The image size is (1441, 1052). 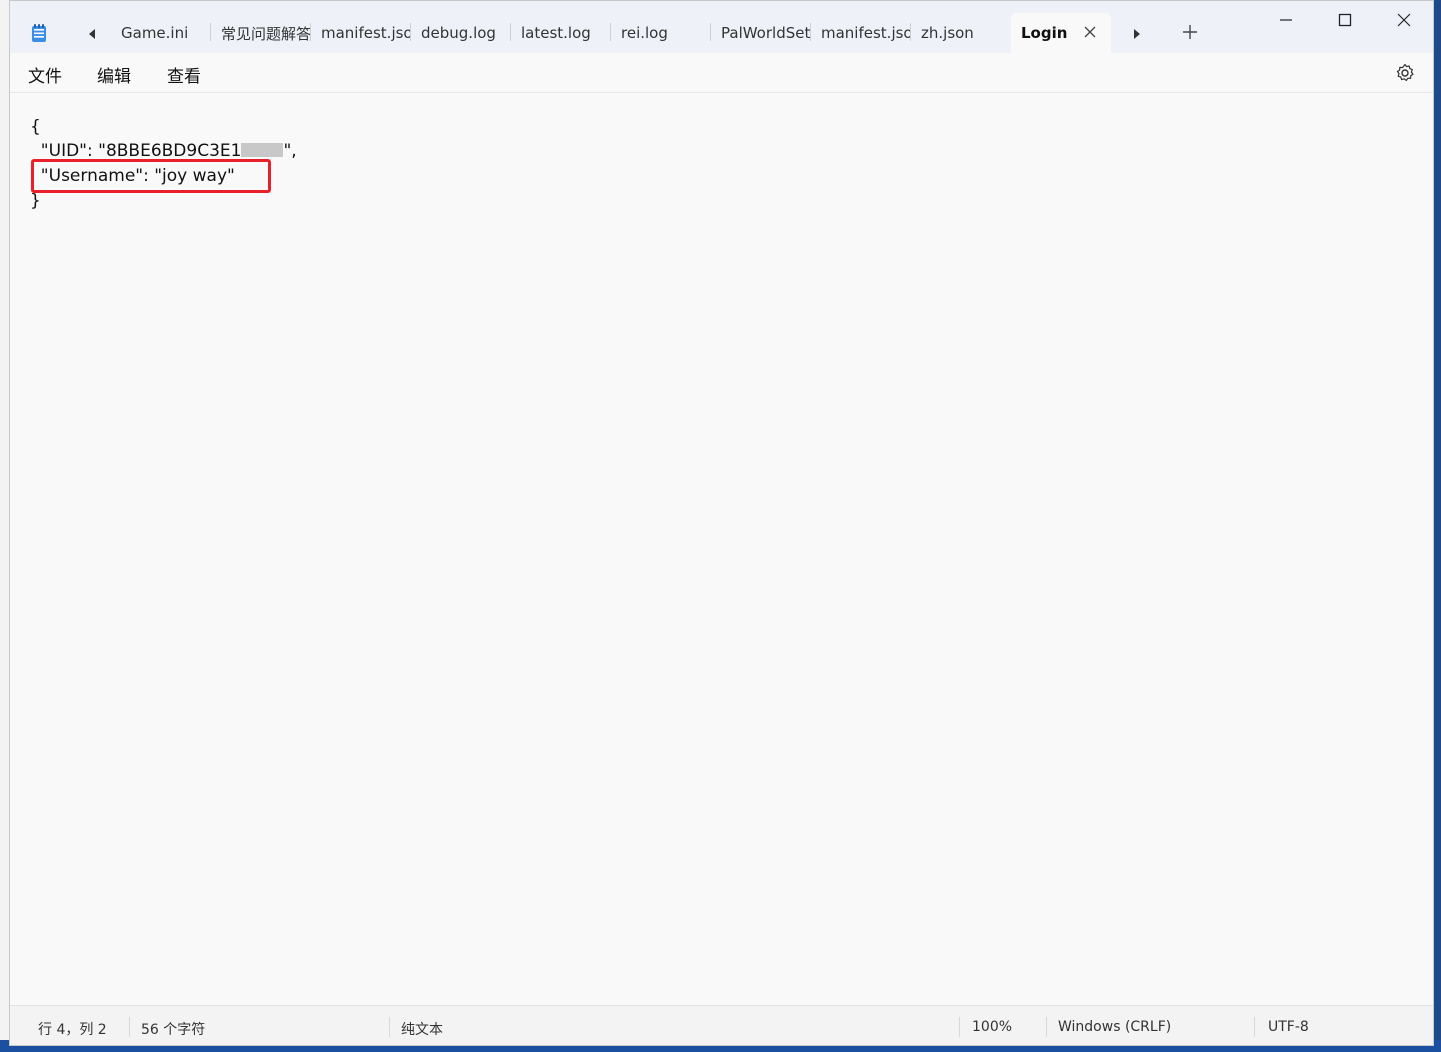 I want to click on encoding: UTF-8, so click(x=1288, y=1027).